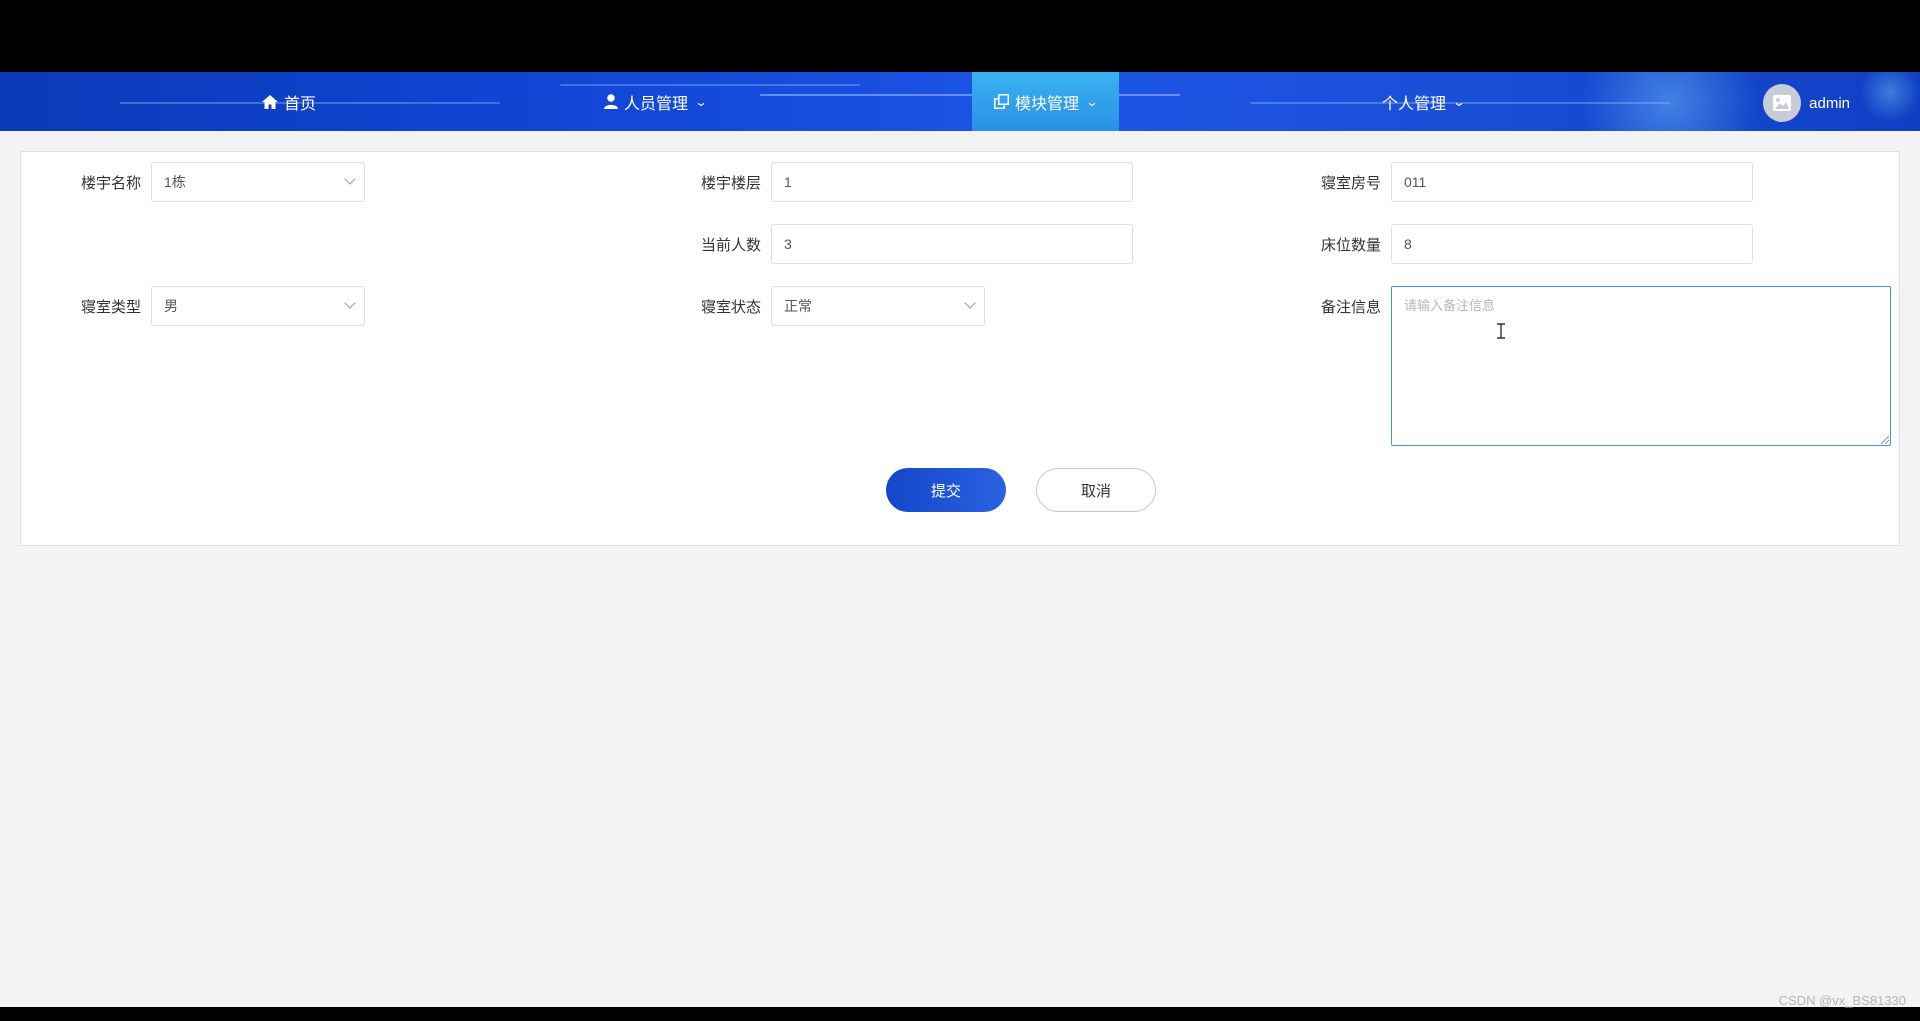 The height and width of the screenshot is (1021, 1920). What do you see at coordinates (1350, 245) in the screenshot?
I see `bed-count-label: 床位数量` at bounding box center [1350, 245].